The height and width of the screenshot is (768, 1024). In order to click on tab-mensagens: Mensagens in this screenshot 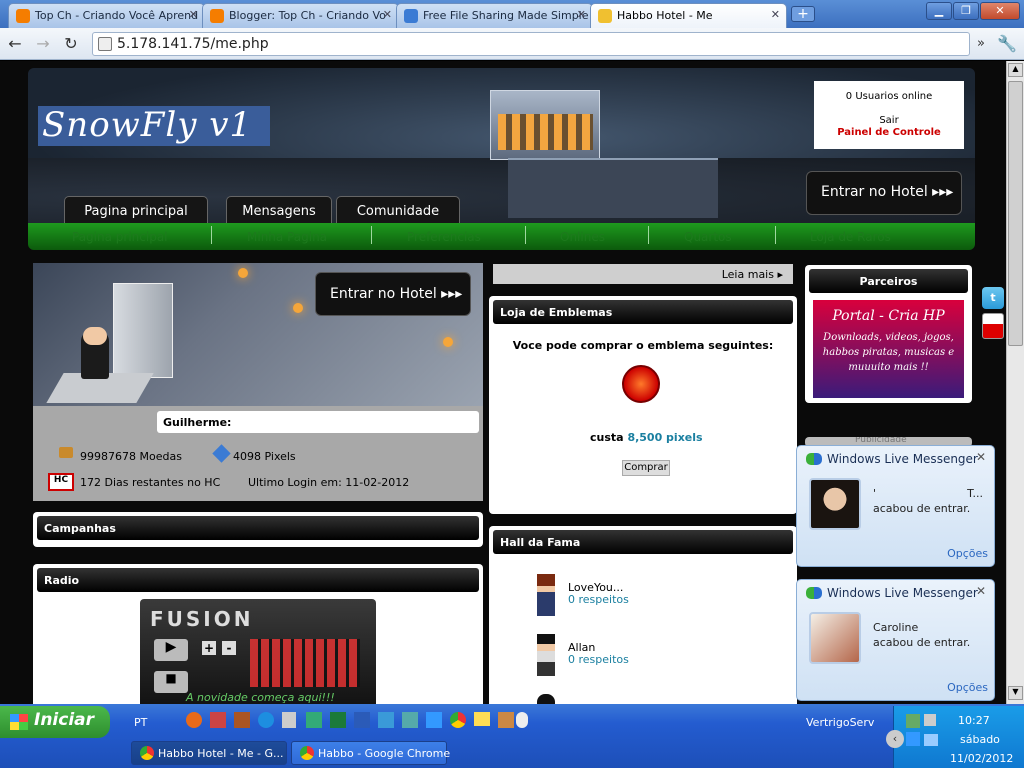, I will do `click(279, 209)`.